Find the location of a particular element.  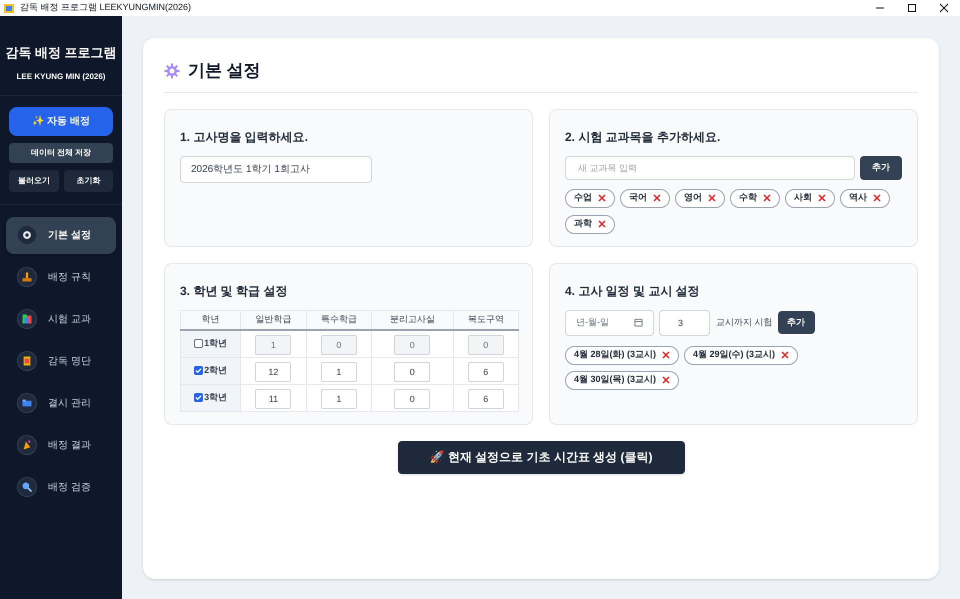

auto-assign-button: ✨ 자동 배정 is located at coordinates (61, 121).